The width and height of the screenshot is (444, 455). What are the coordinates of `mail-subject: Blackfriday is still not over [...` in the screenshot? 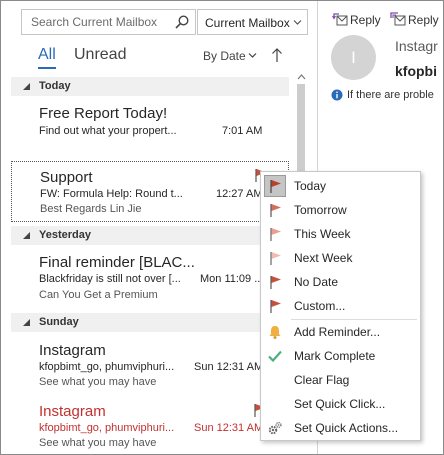 It's located at (110, 279).